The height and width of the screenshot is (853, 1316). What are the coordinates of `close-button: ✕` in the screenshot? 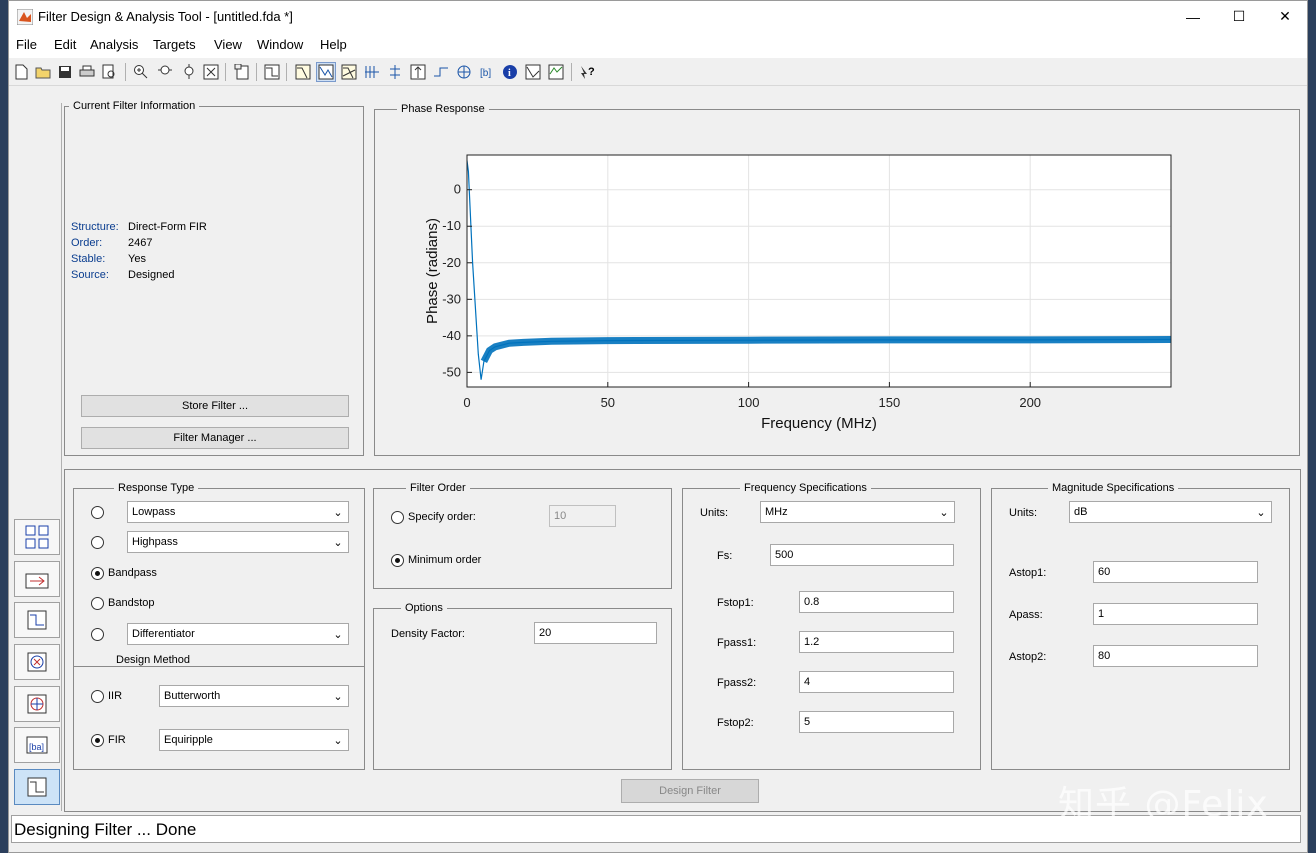 It's located at (1285, 16).